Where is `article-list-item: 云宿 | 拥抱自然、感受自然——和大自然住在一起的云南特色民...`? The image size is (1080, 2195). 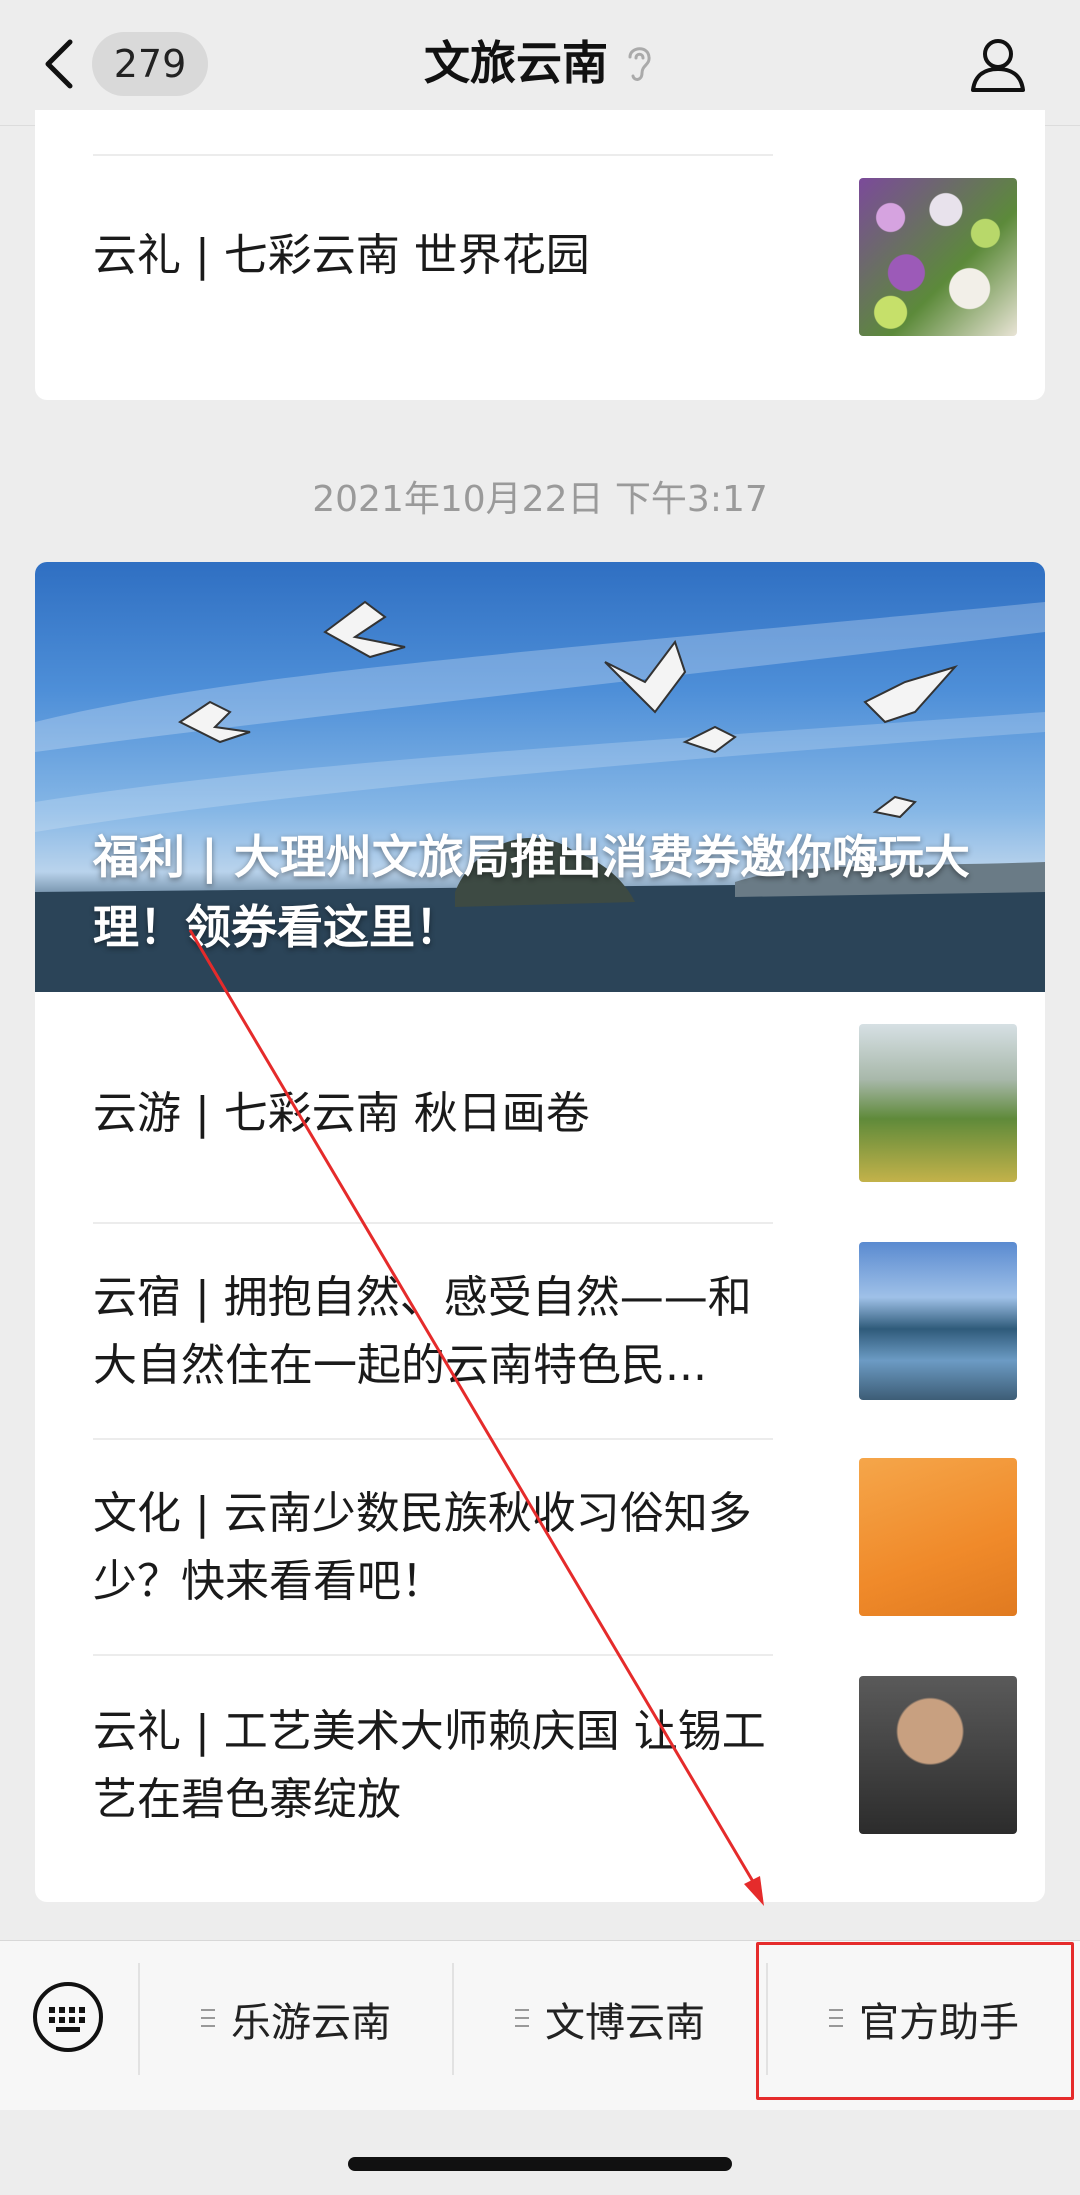 article-list-item: 云宿 | 拥抱自然、感受自然——和大自然住在一起的云南特色民... is located at coordinates (537, 1332).